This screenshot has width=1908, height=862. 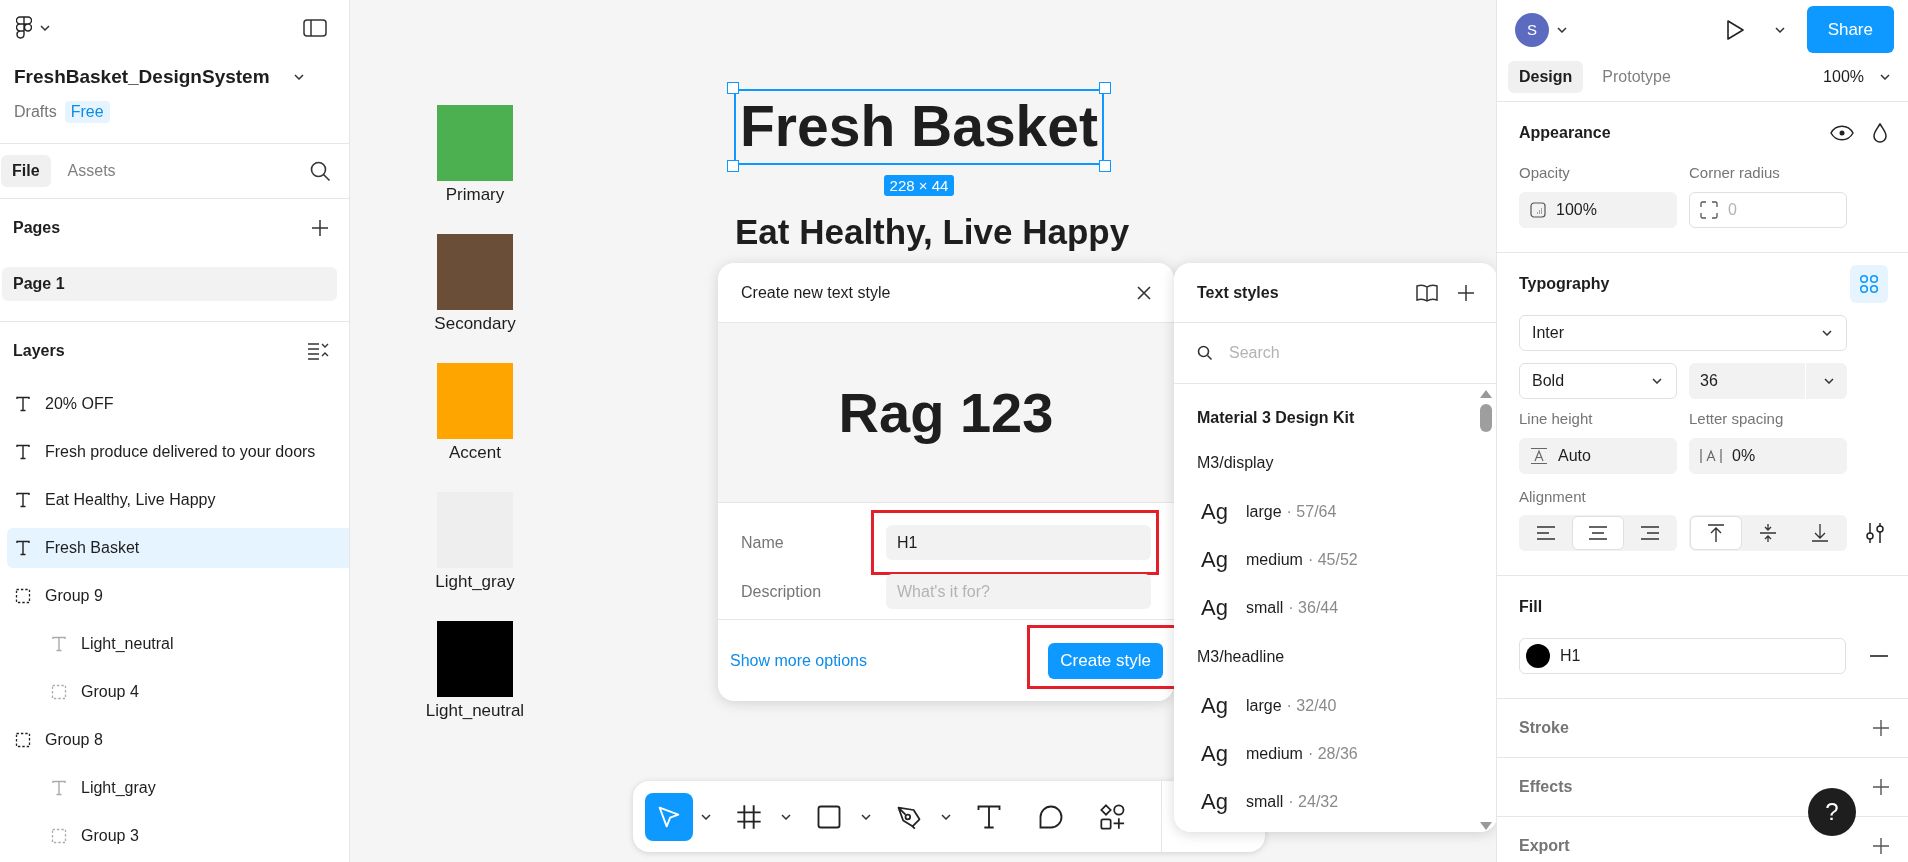 What do you see at coordinates (1683, 656) in the screenshot?
I see `fill-style-field: H1` at bounding box center [1683, 656].